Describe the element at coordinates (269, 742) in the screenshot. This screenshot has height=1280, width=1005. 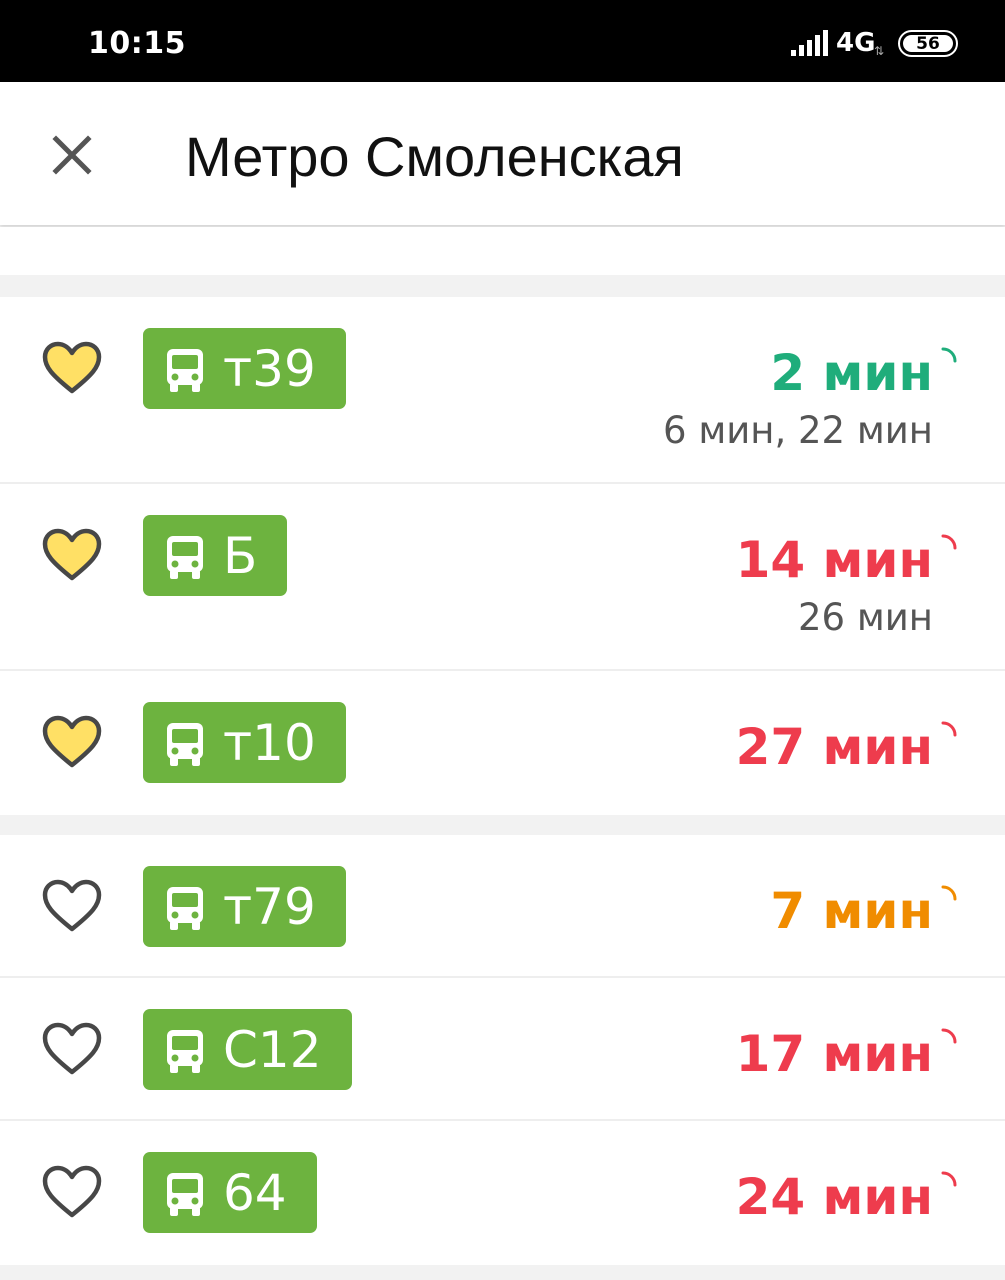
I see `route-number: т10` at that location.